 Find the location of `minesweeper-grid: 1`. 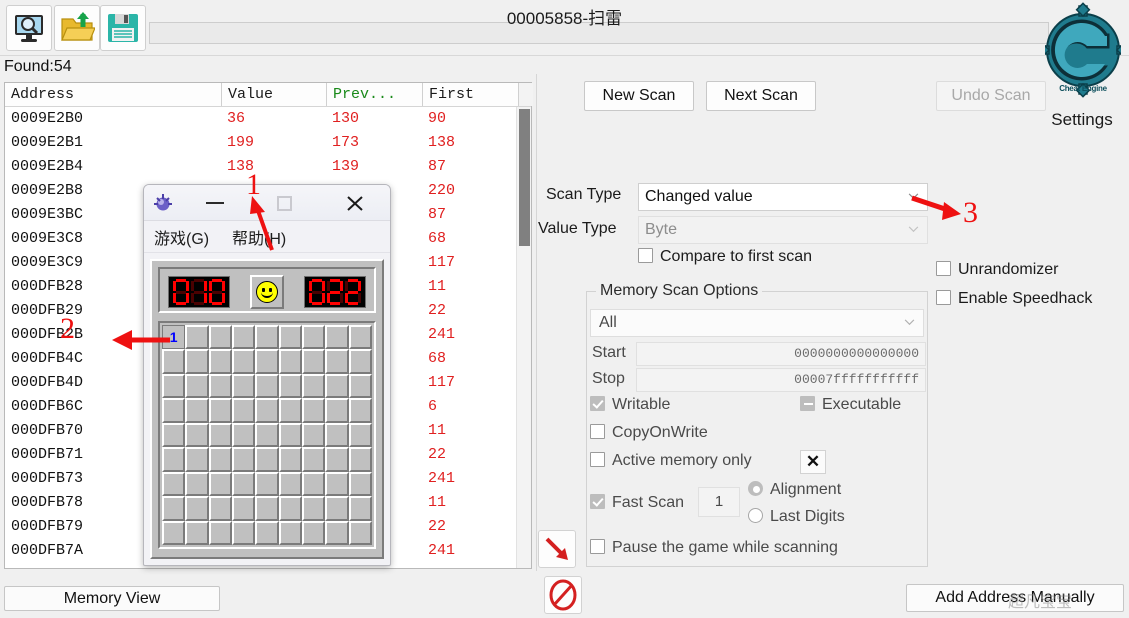

minesweeper-grid: 1 is located at coordinates (267, 435).